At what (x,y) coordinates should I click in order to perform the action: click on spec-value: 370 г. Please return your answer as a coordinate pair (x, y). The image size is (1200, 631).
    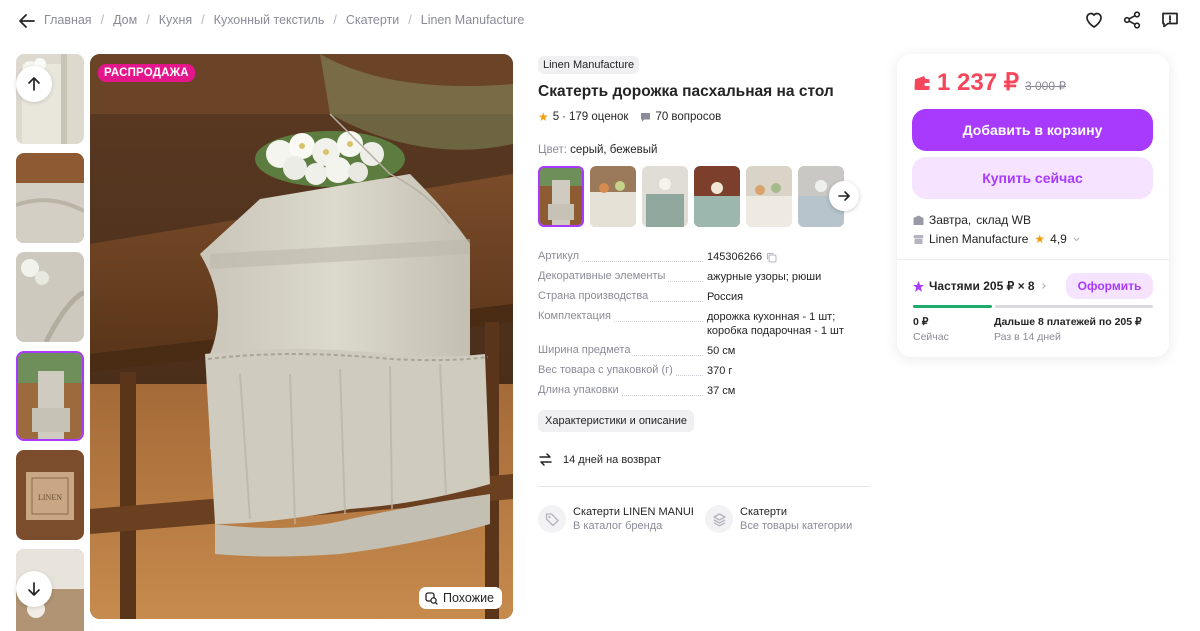
    Looking at the image, I should click on (720, 371).